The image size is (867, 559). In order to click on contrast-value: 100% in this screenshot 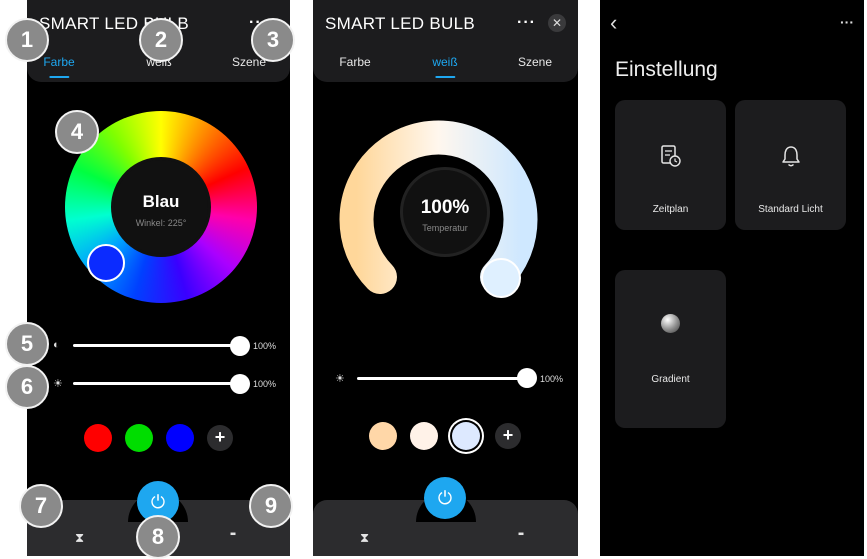, I will do `click(265, 346)`.